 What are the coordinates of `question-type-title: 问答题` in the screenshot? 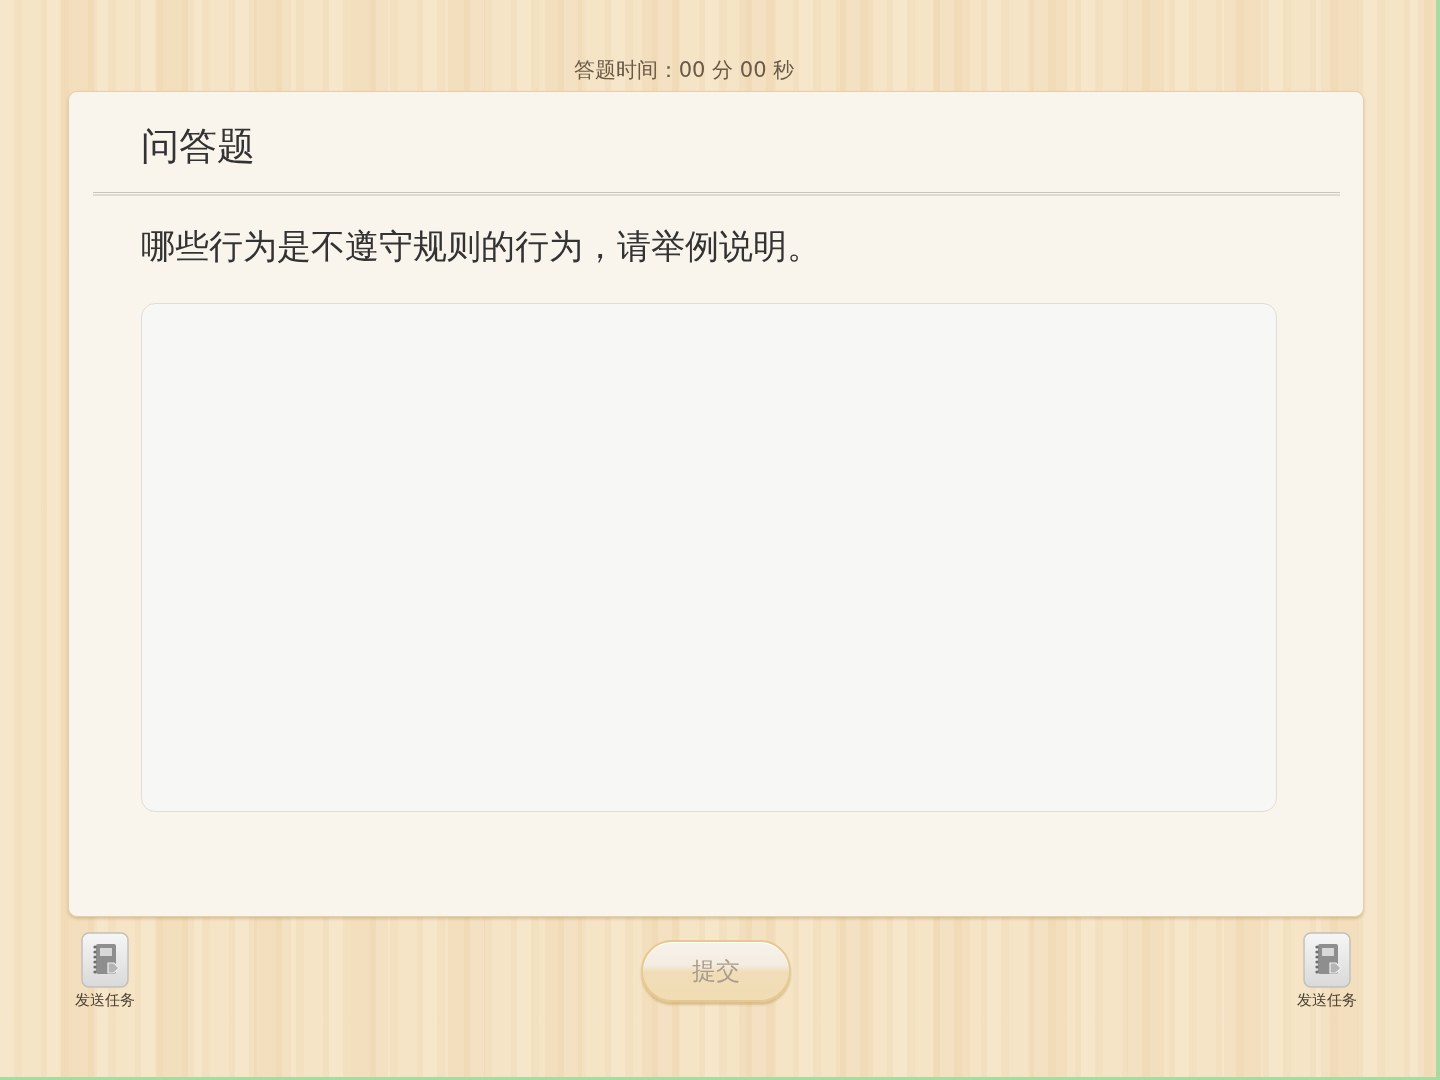 It's located at (198, 146).